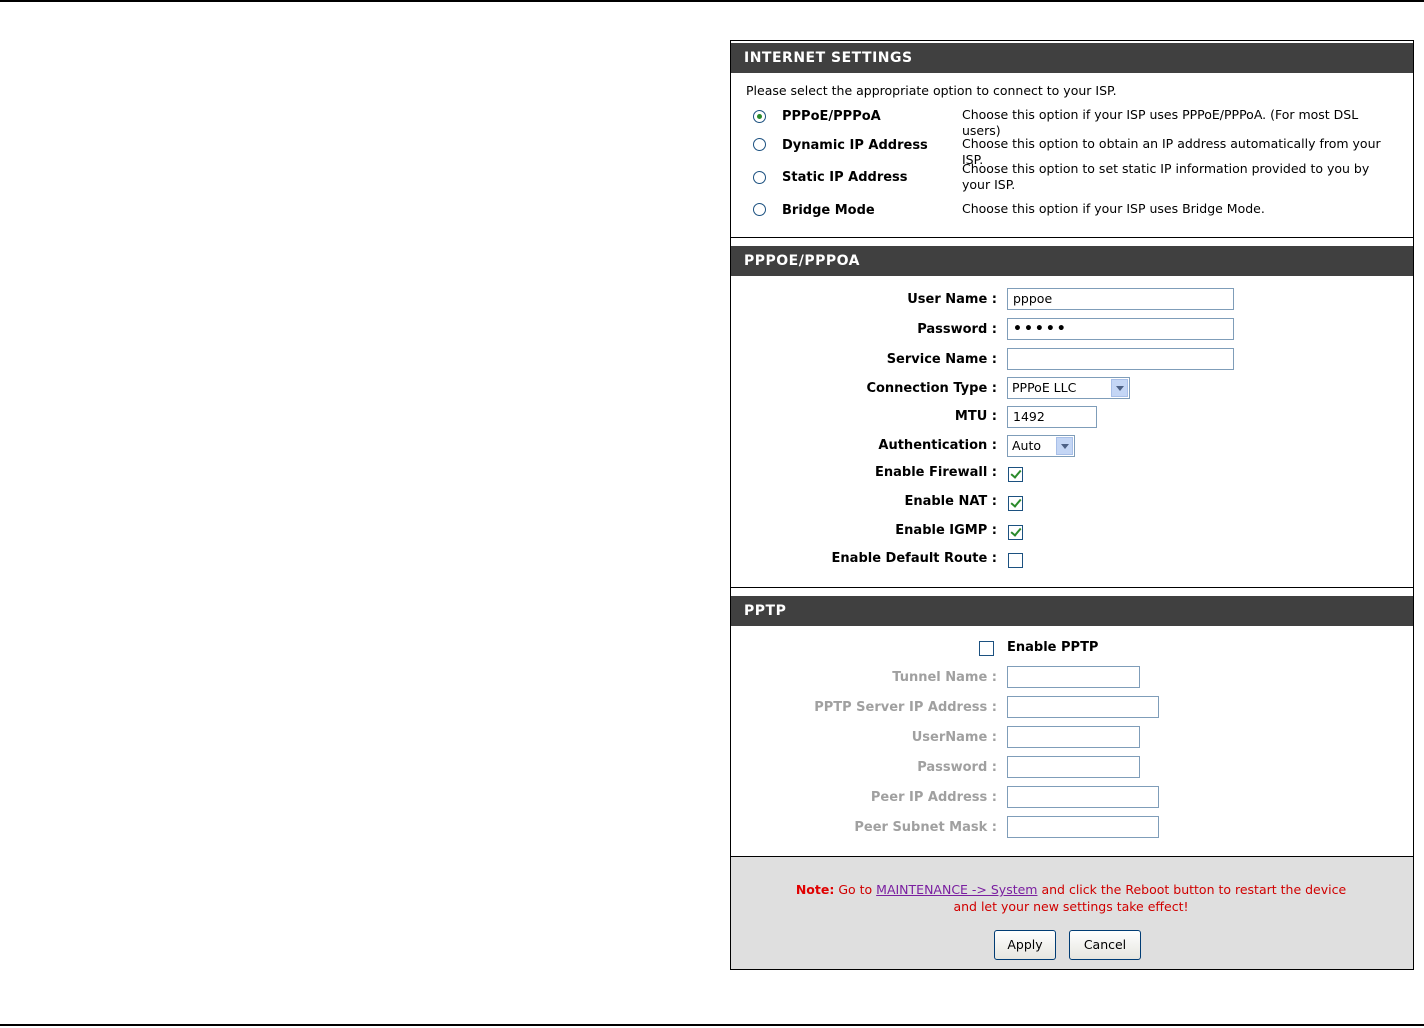 This screenshot has height=1028, width=1424. I want to click on enable-igmp-checkbox, so click(1015, 532).